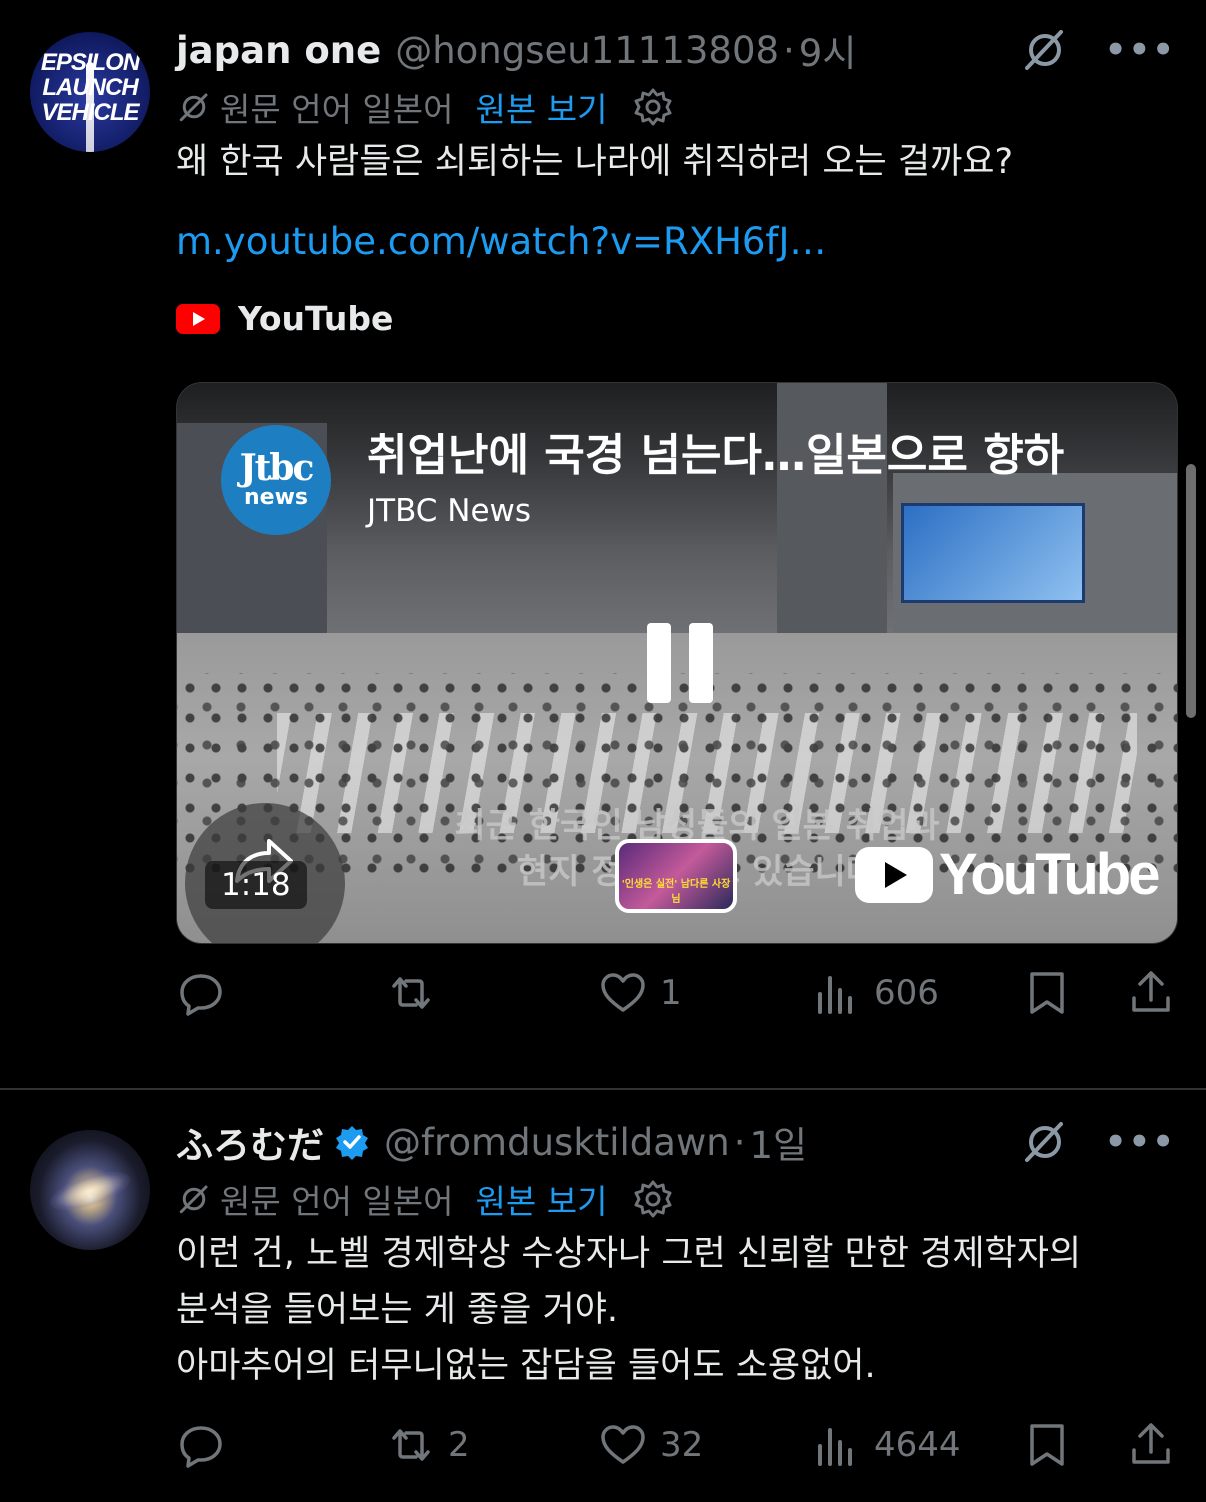  Describe the element at coordinates (778, 1142) in the screenshot. I see `timestamp: 1일` at that location.